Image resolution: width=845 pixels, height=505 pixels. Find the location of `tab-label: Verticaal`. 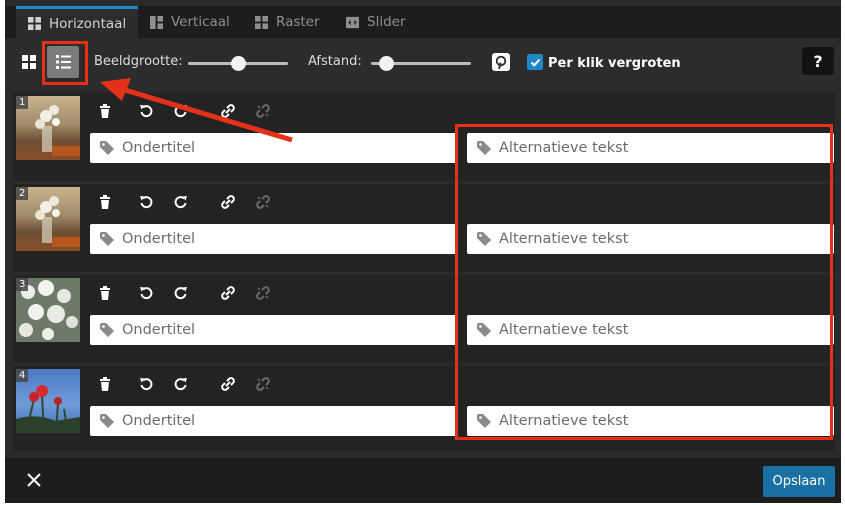

tab-label: Verticaal is located at coordinates (200, 22).